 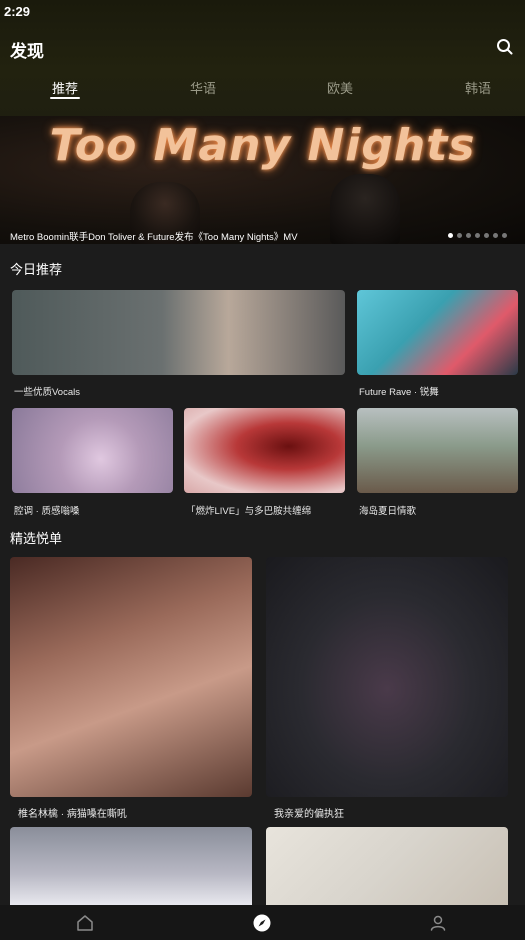 I want to click on page-title: 发现, so click(x=27, y=51).